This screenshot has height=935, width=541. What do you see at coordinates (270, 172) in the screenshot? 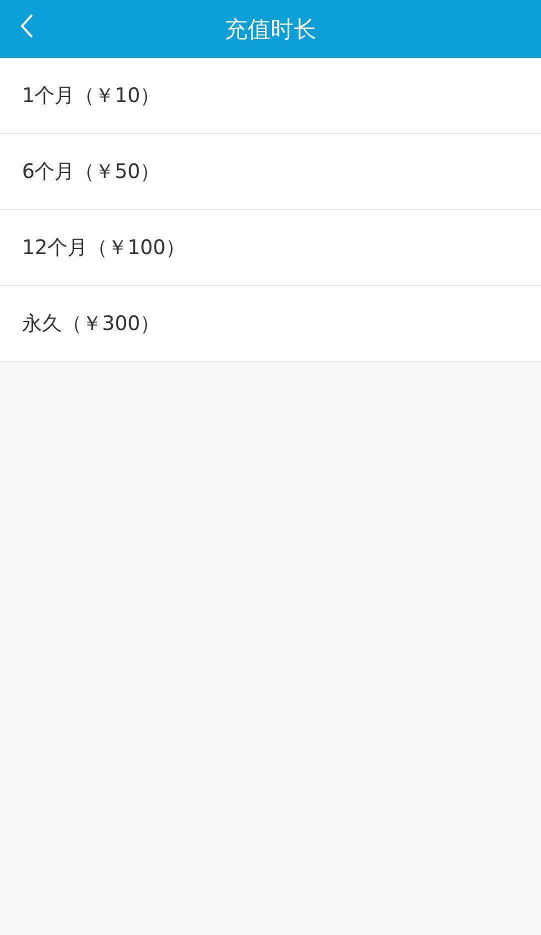
I see `duration-option: 6个月（￥50）` at bounding box center [270, 172].